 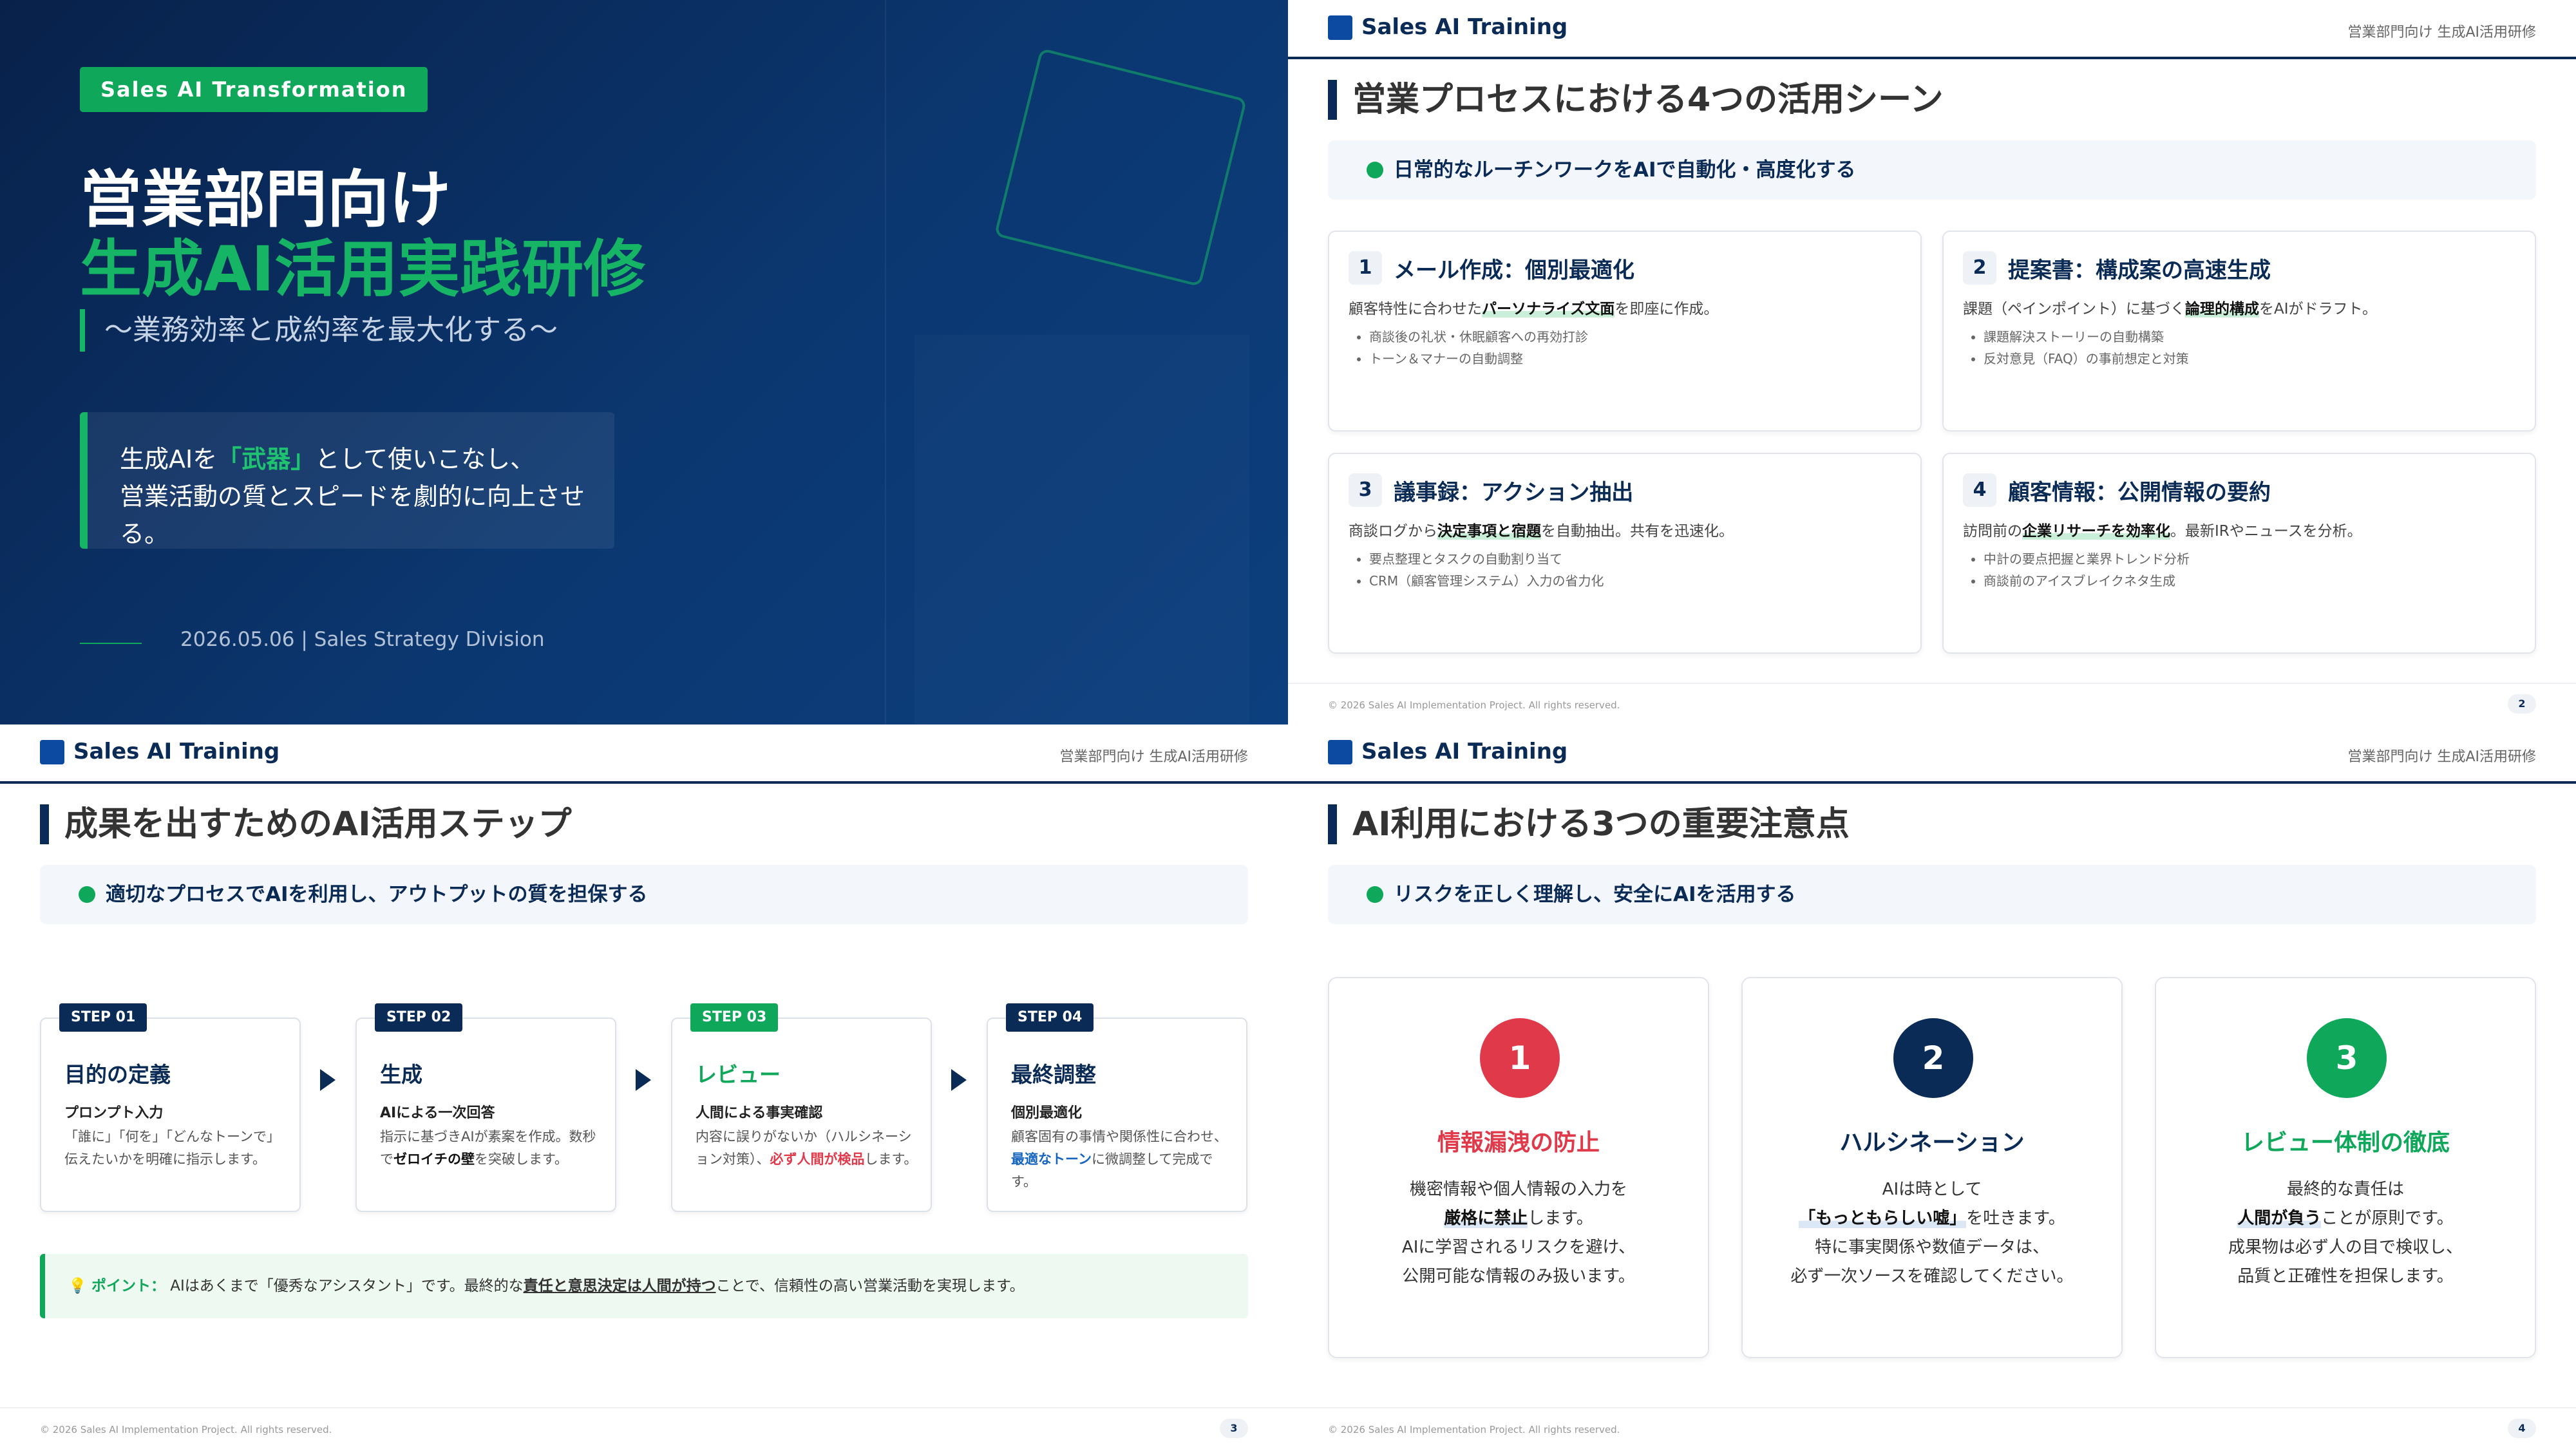 What do you see at coordinates (1534, 309) in the screenshot?
I see `card-description: 顧客特性に合わせたパーソナライズ文面を即座に作成。` at bounding box center [1534, 309].